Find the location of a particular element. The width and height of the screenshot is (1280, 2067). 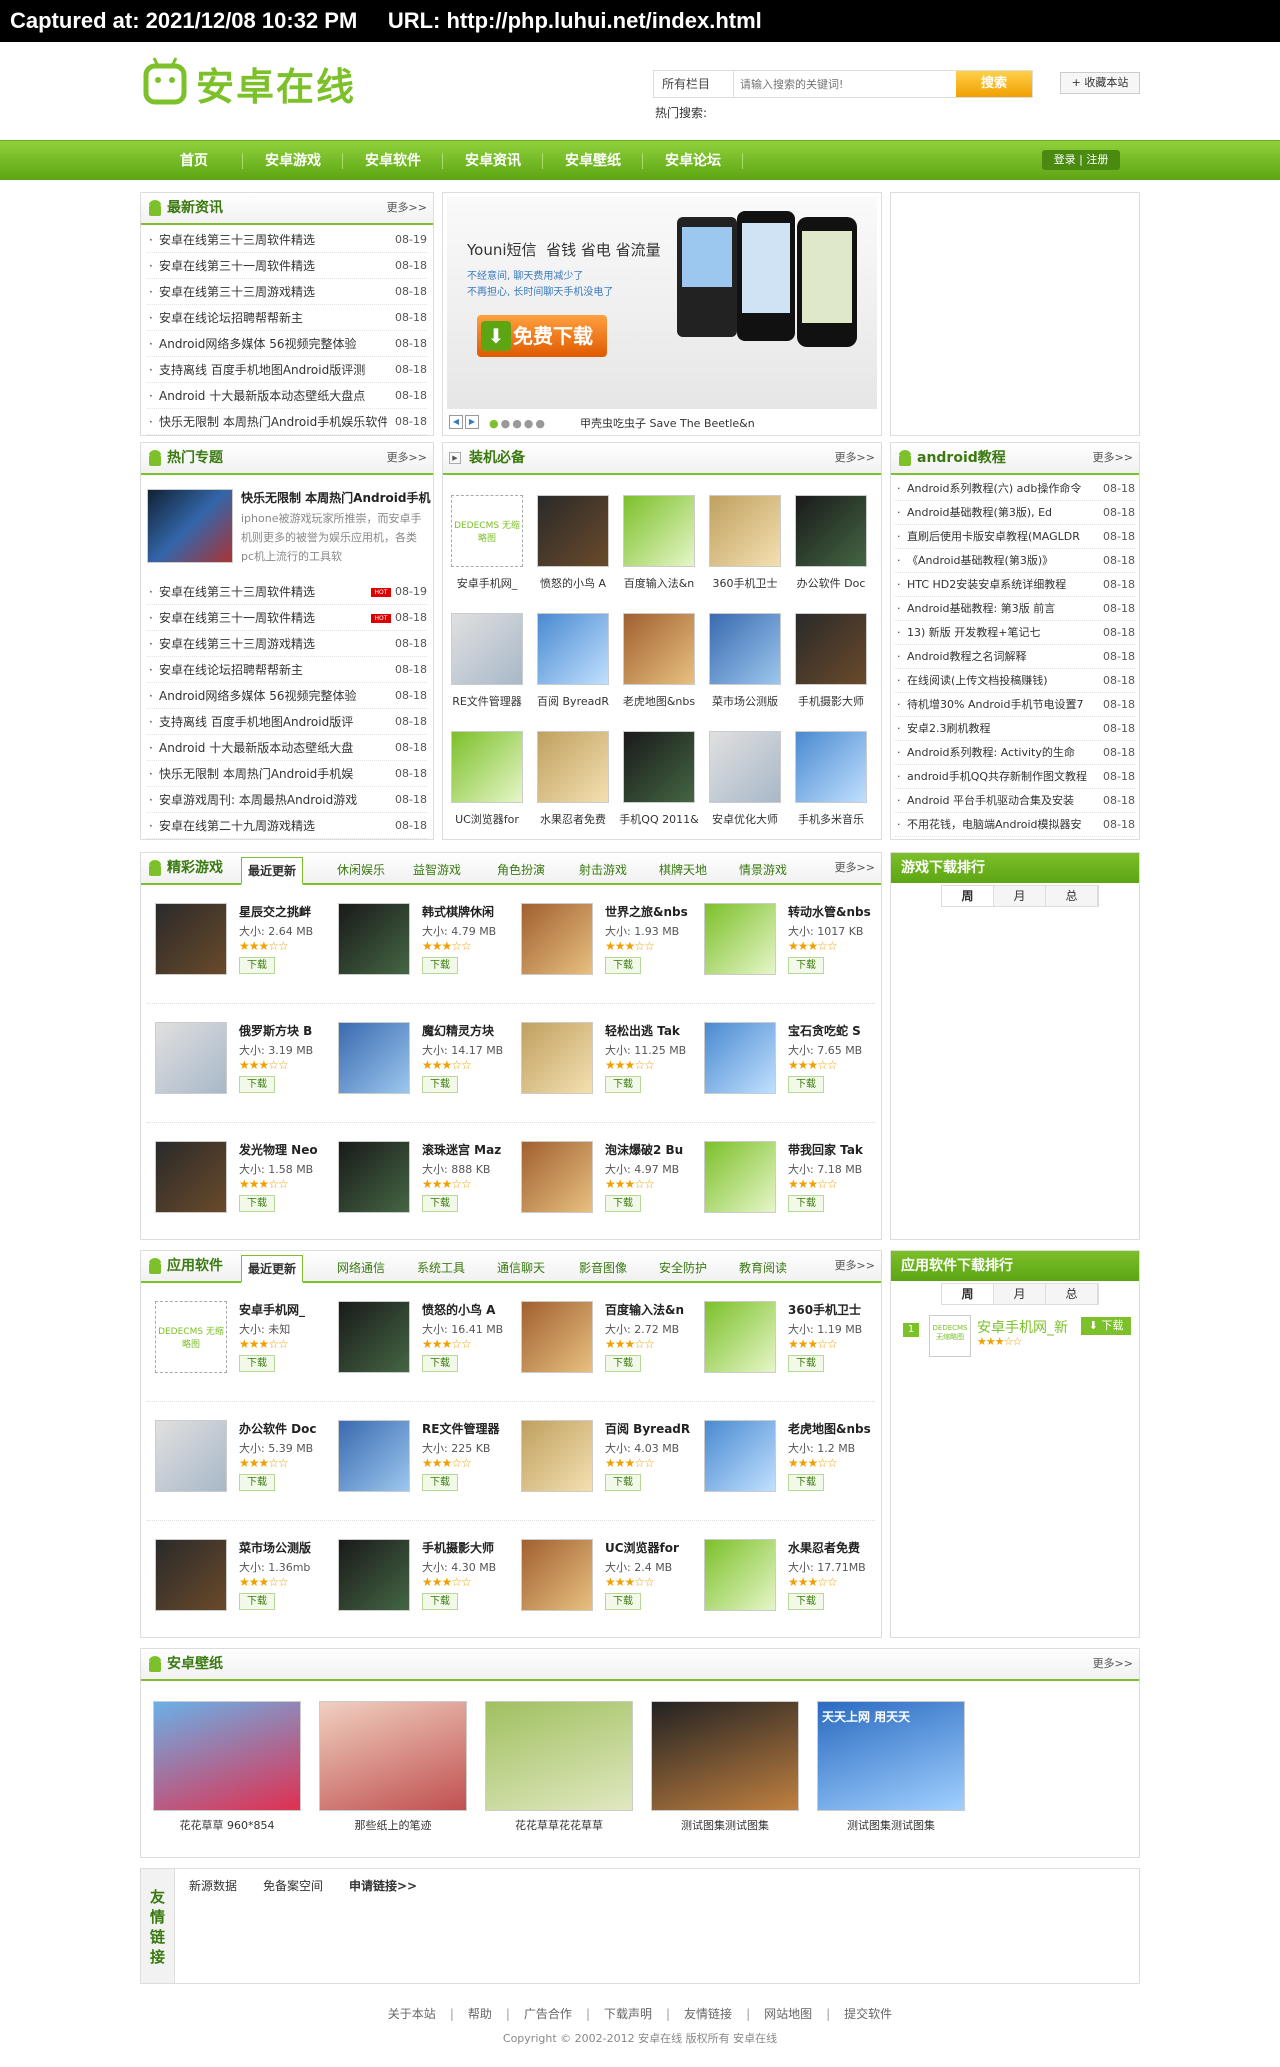

prev-arrow-icon: ◀ is located at coordinates (456, 422).